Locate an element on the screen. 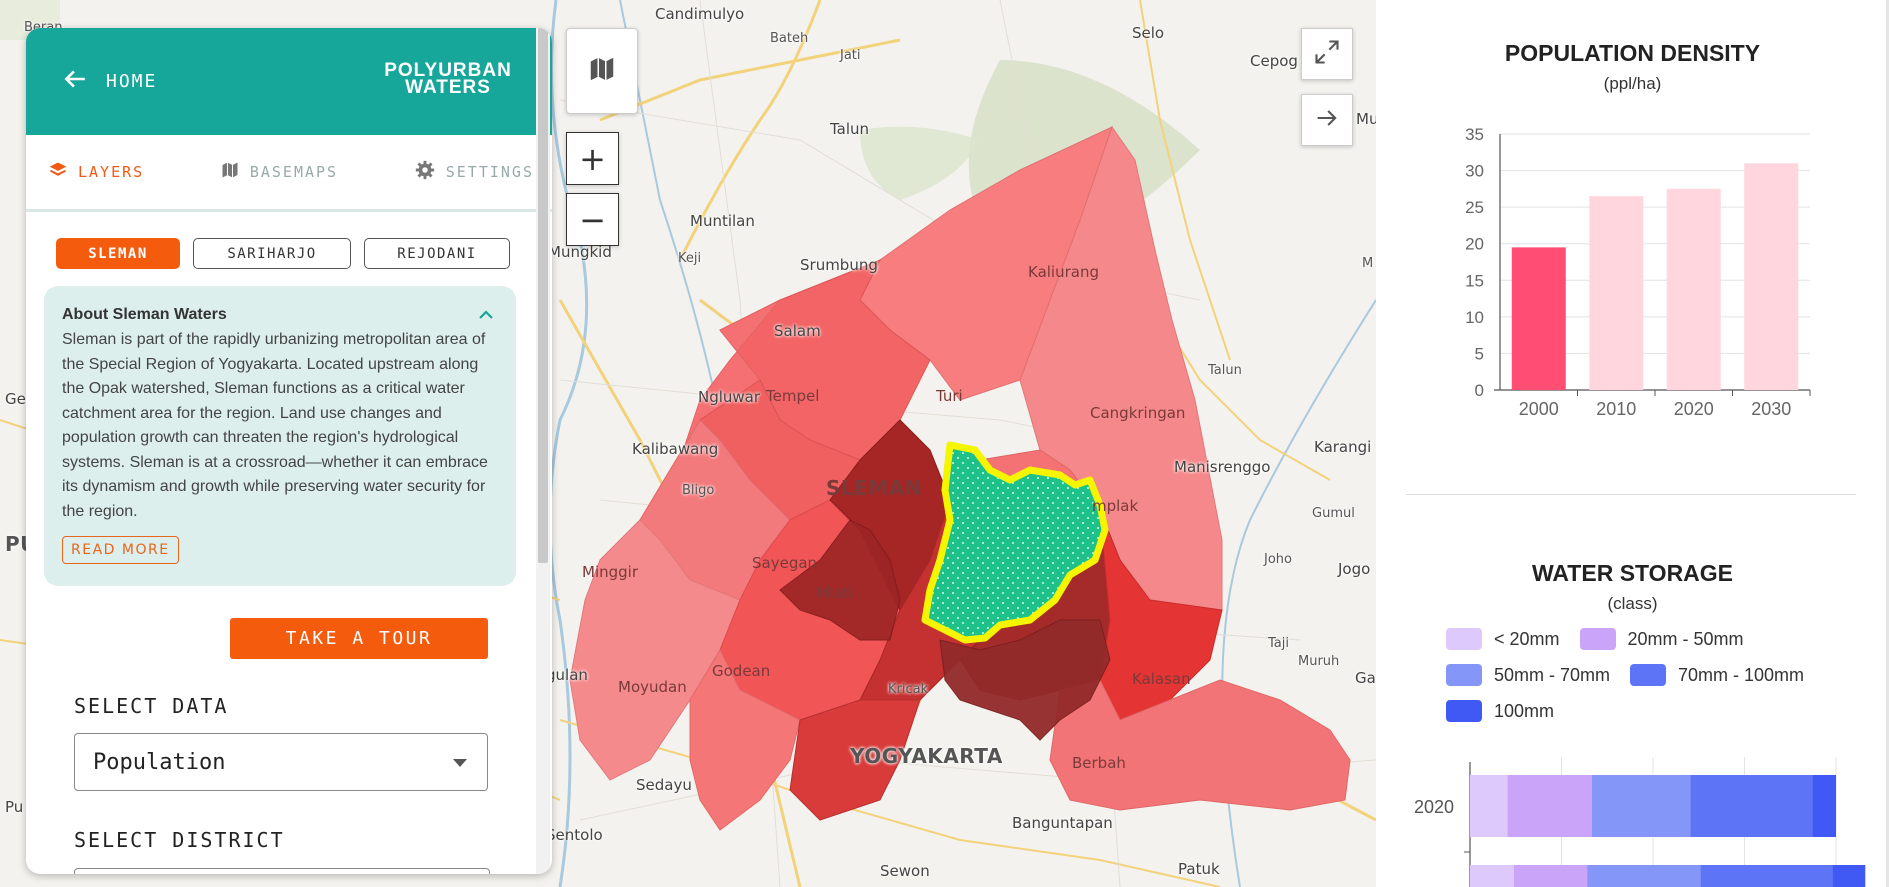 The width and height of the screenshot is (1889, 887). map-label: Kricak is located at coordinates (908, 689).